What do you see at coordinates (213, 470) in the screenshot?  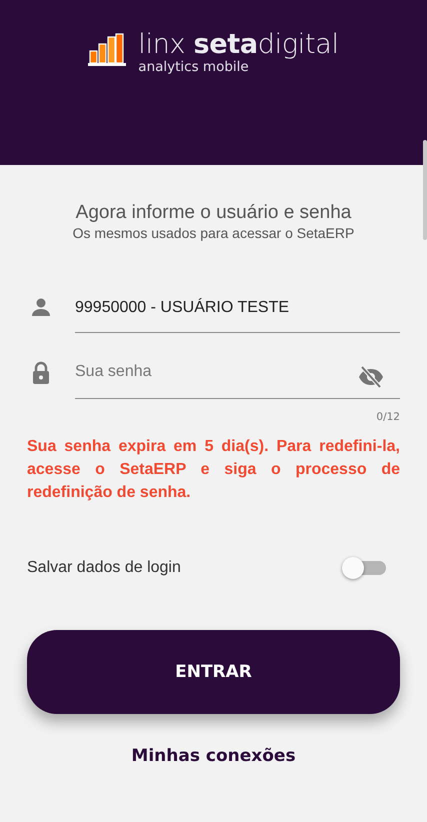 I see `password-warning: Sua senha expira em 5 dia(s). Para redefini-la, acesse o SetaERP e siga o processo de redefinição de senha.` at bounding box center [213, 470].